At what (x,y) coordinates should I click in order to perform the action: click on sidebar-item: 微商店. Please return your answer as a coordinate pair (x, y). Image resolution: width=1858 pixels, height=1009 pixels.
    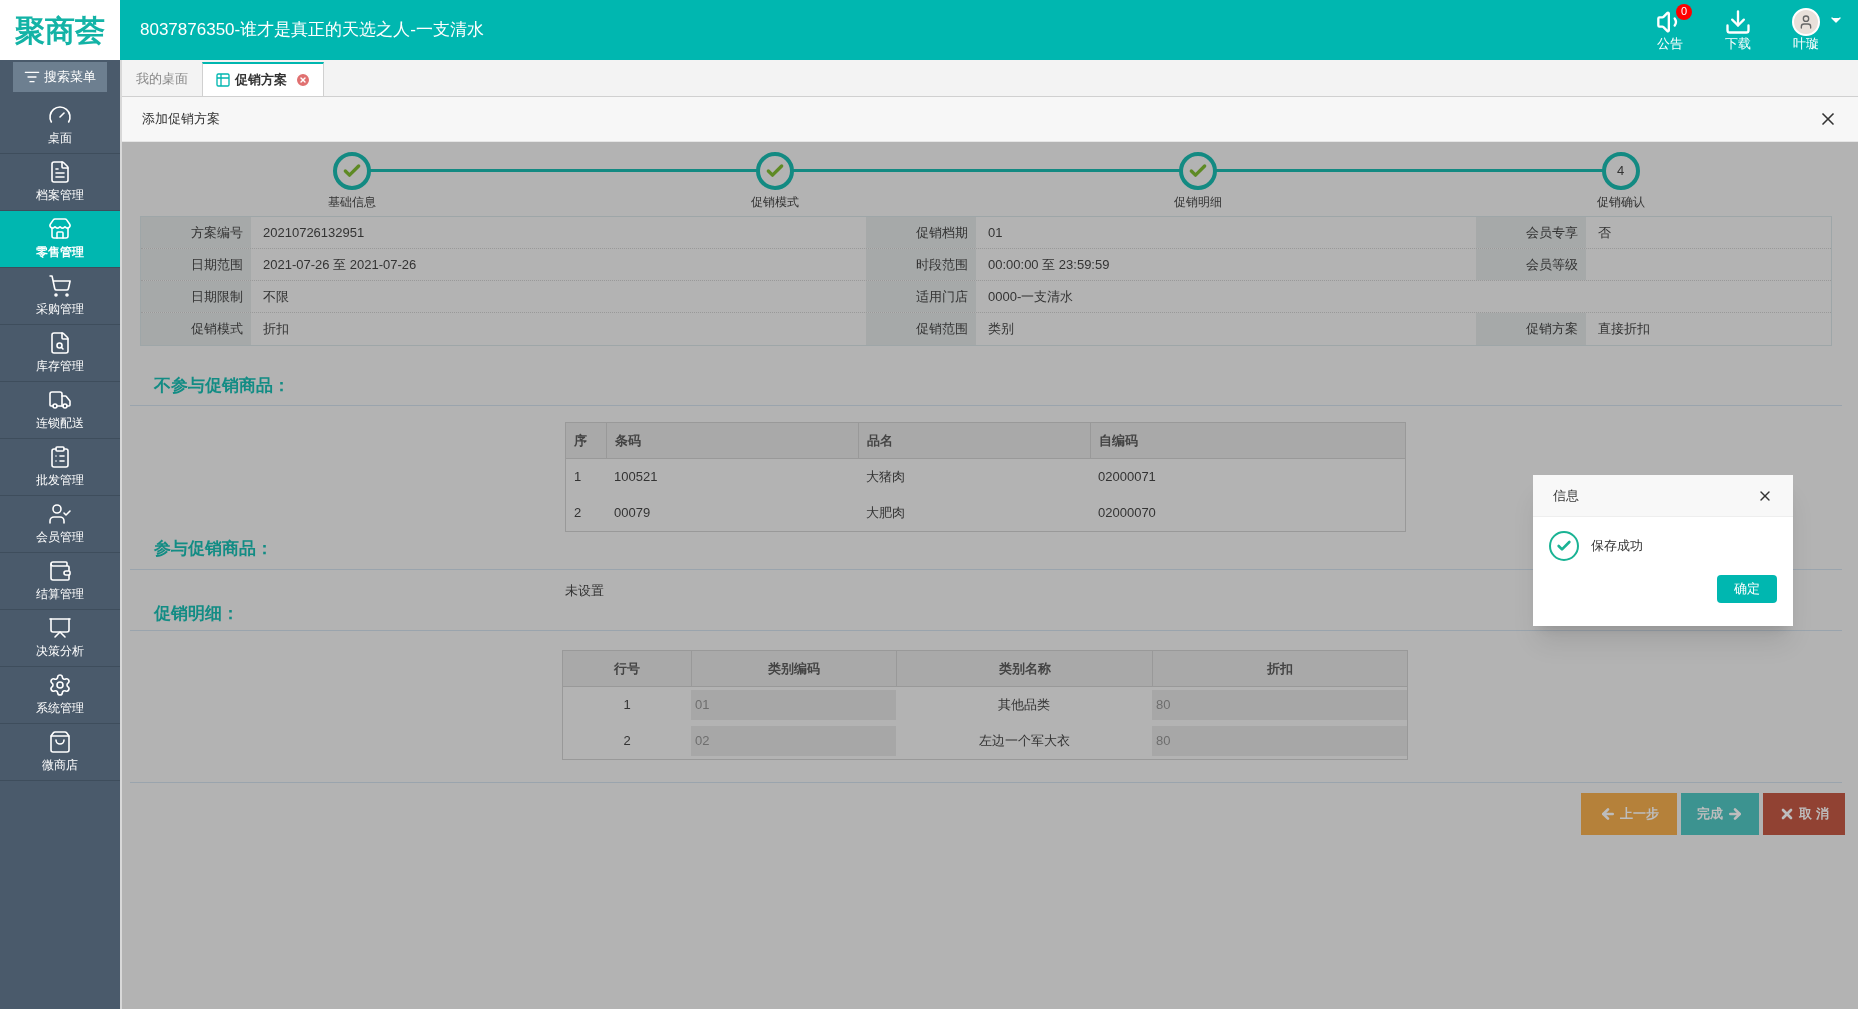
    Looking at the image, I should click on (60, 752).